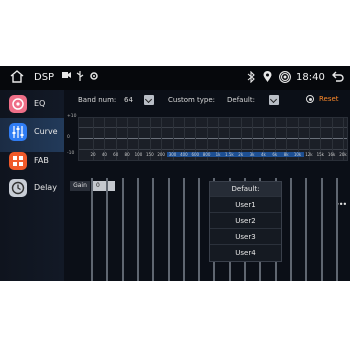  What do you see at coordinates (274, 154) in the screenshot?
I see `x-tick: 6k` at bounding box center [274, 154].